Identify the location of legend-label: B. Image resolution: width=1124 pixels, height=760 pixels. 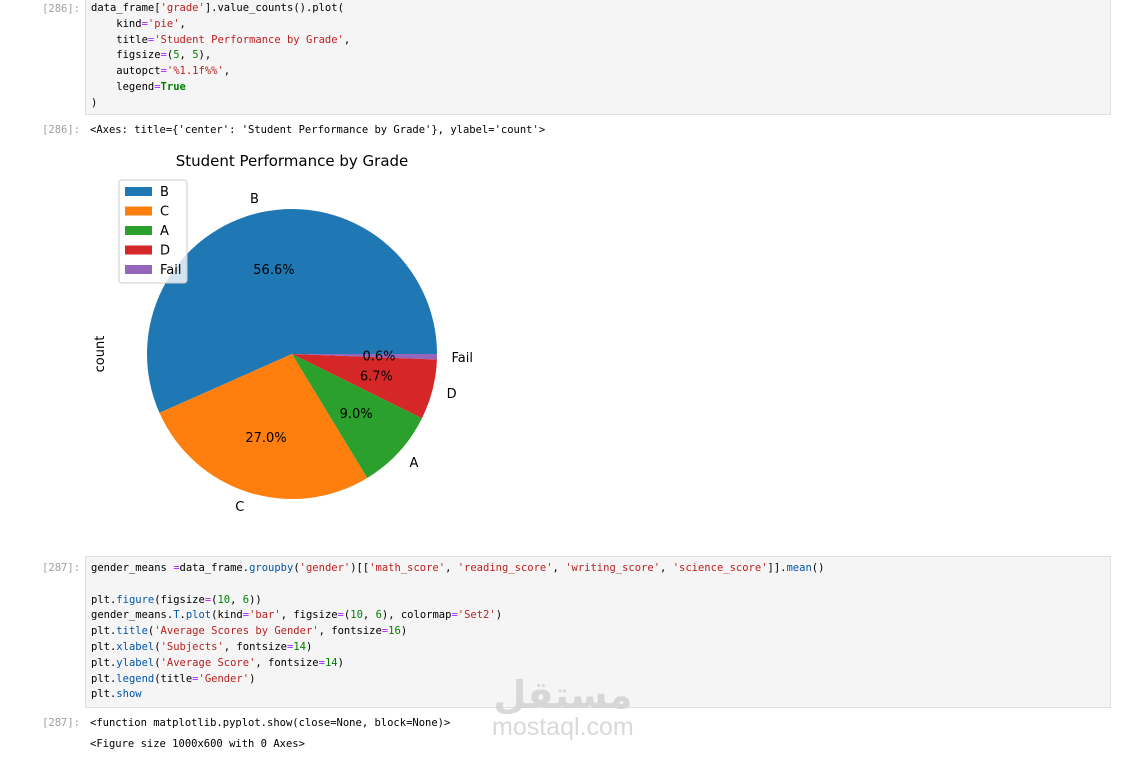
(164, 192).